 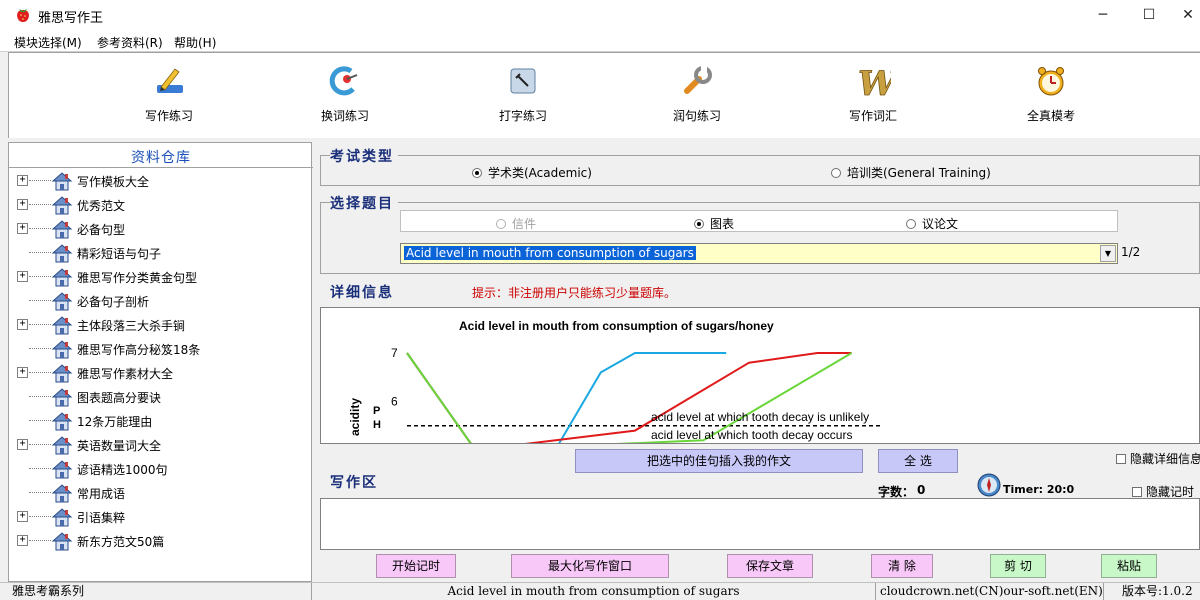 What do you see at coordinates (364, 292) in the screenshot?
I see `detail-title: 详细信息` at bounding box center [364, 292].